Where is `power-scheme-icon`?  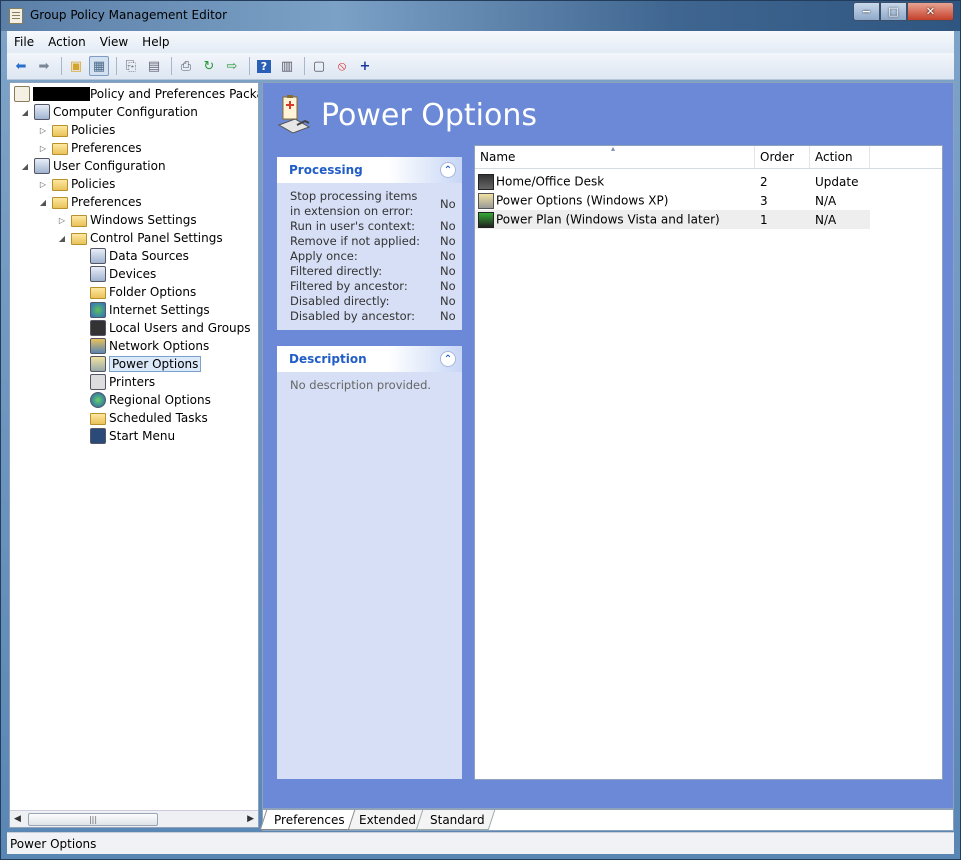 power-scheme-icon is located at coordinates (486, 181).